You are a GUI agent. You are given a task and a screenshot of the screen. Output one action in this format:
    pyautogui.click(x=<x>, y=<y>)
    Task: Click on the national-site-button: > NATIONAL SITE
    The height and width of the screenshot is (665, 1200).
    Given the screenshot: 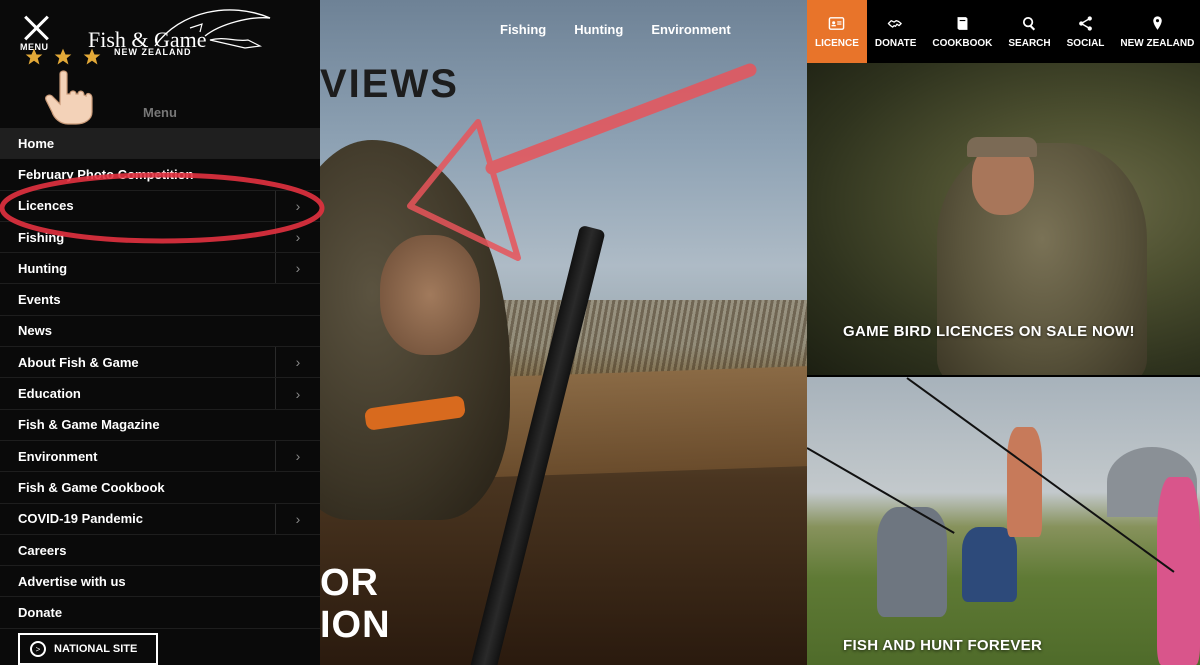 What is the action you would take?
    pyautogui.click(x=88, y=649)
    